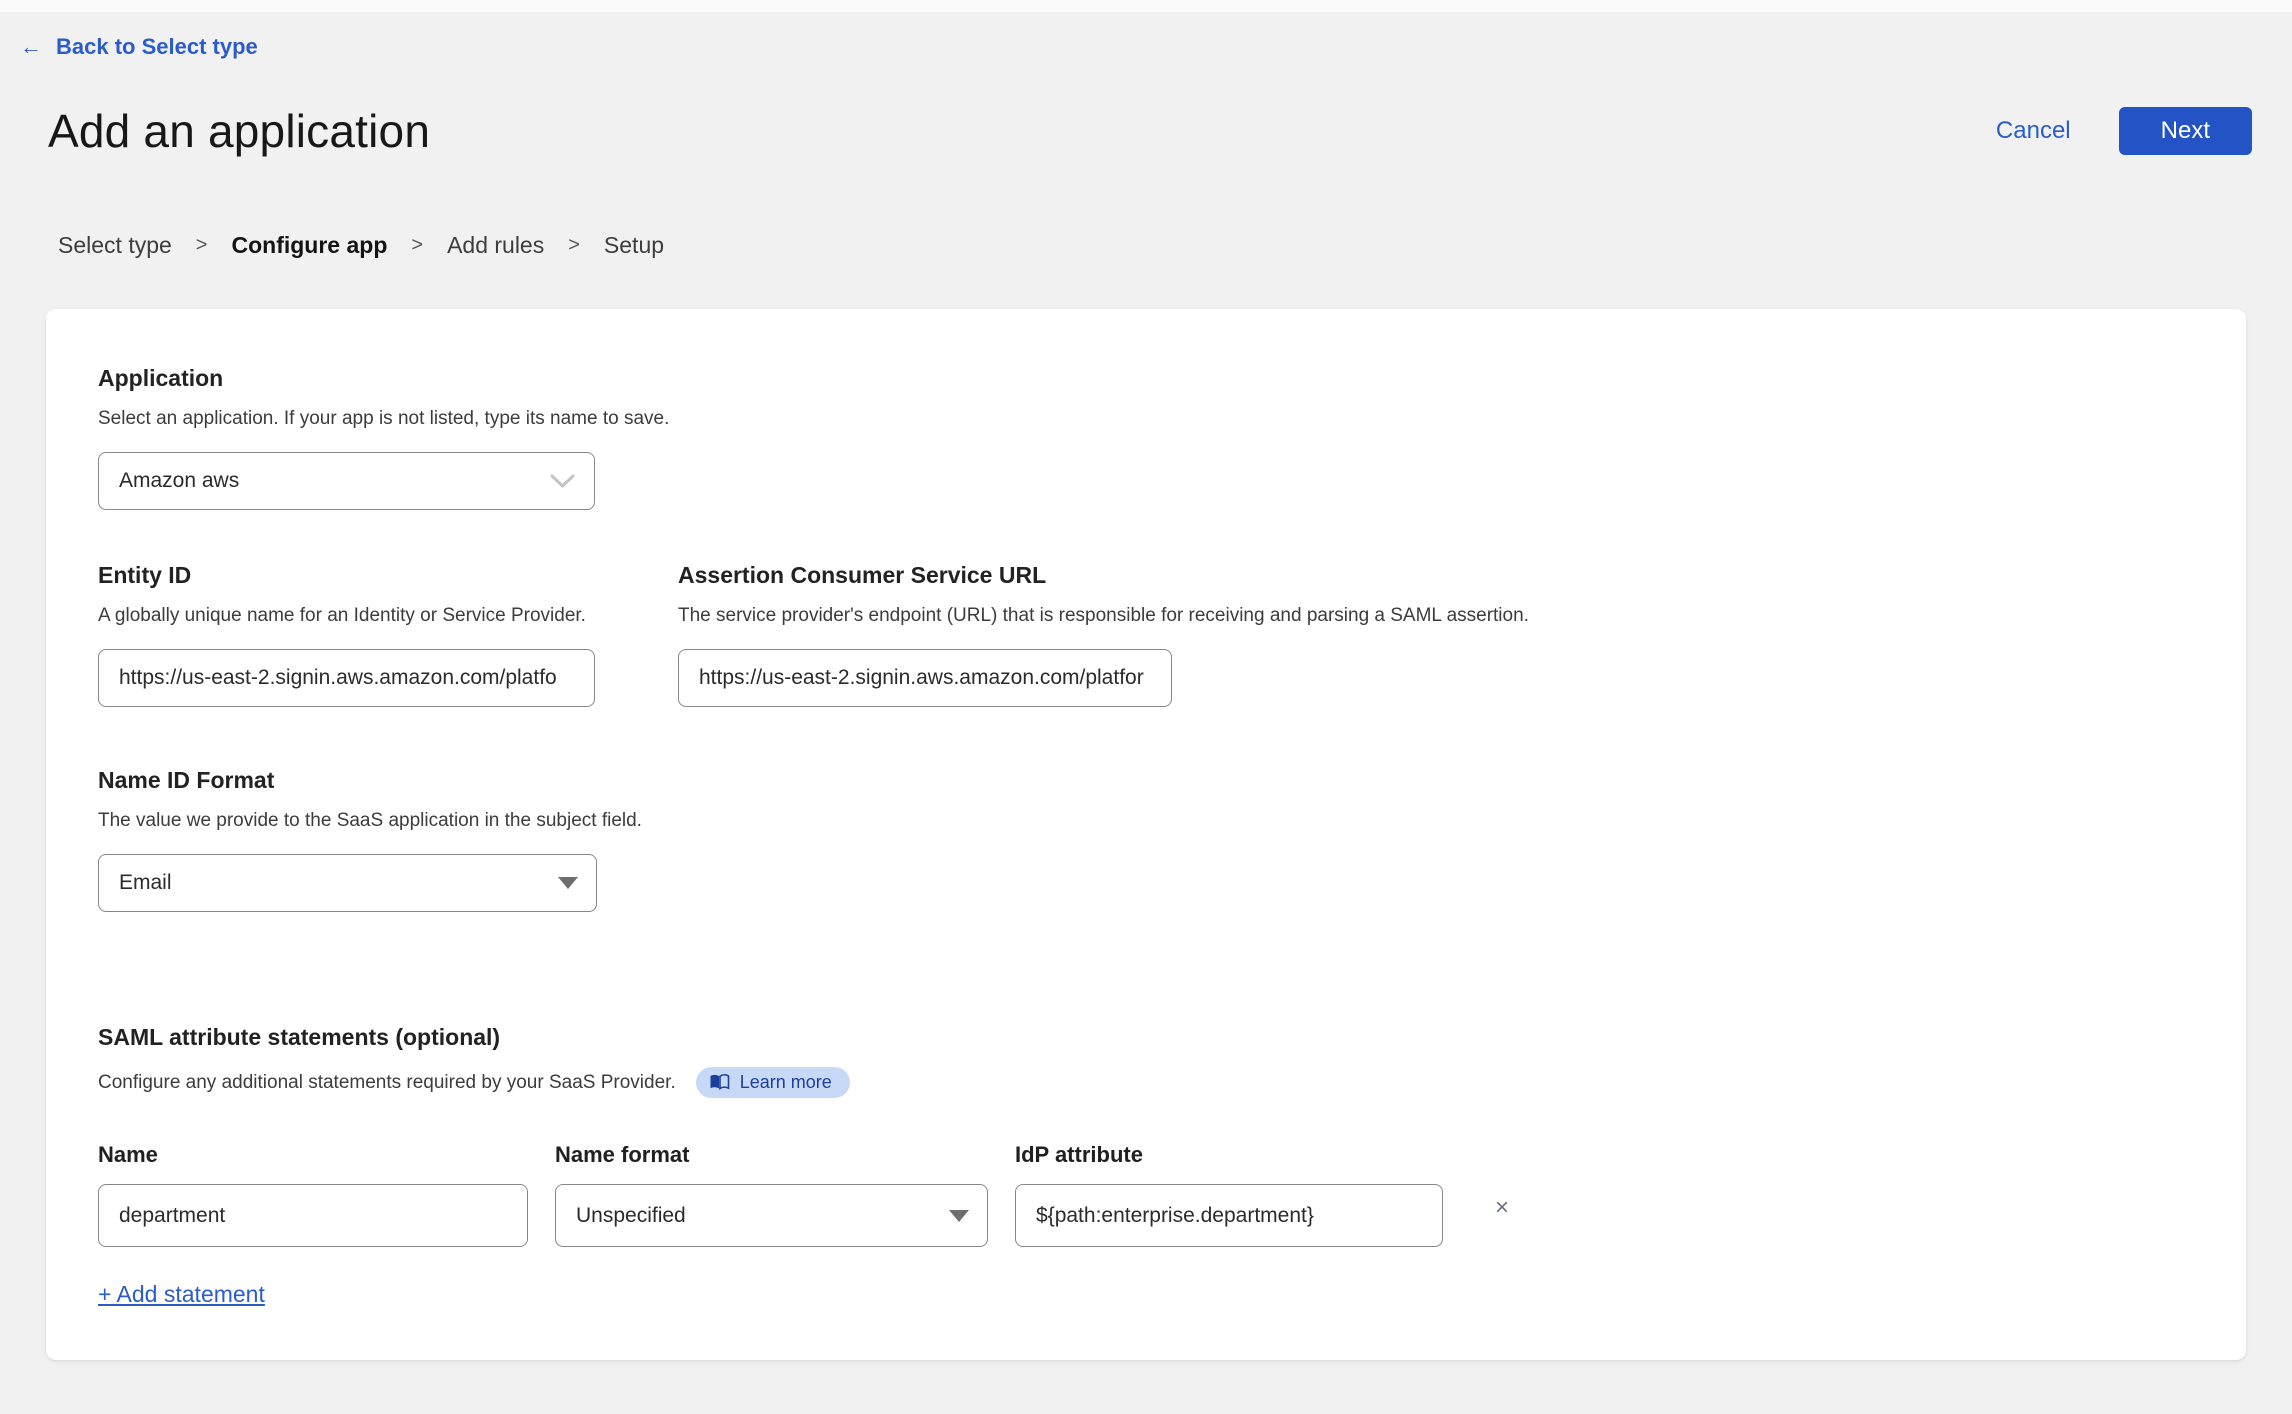  What do you see at coordinates (179, 480) in the screenshot?
I see `application-select-value: Amazon aws` at bounding box center [179, 480].